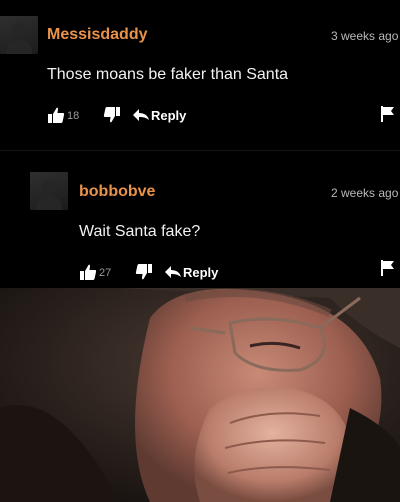  Describe the element at coordinates (140, 231) in the screenshot. I see `comment-text: Wait Santa fake?` at that location.